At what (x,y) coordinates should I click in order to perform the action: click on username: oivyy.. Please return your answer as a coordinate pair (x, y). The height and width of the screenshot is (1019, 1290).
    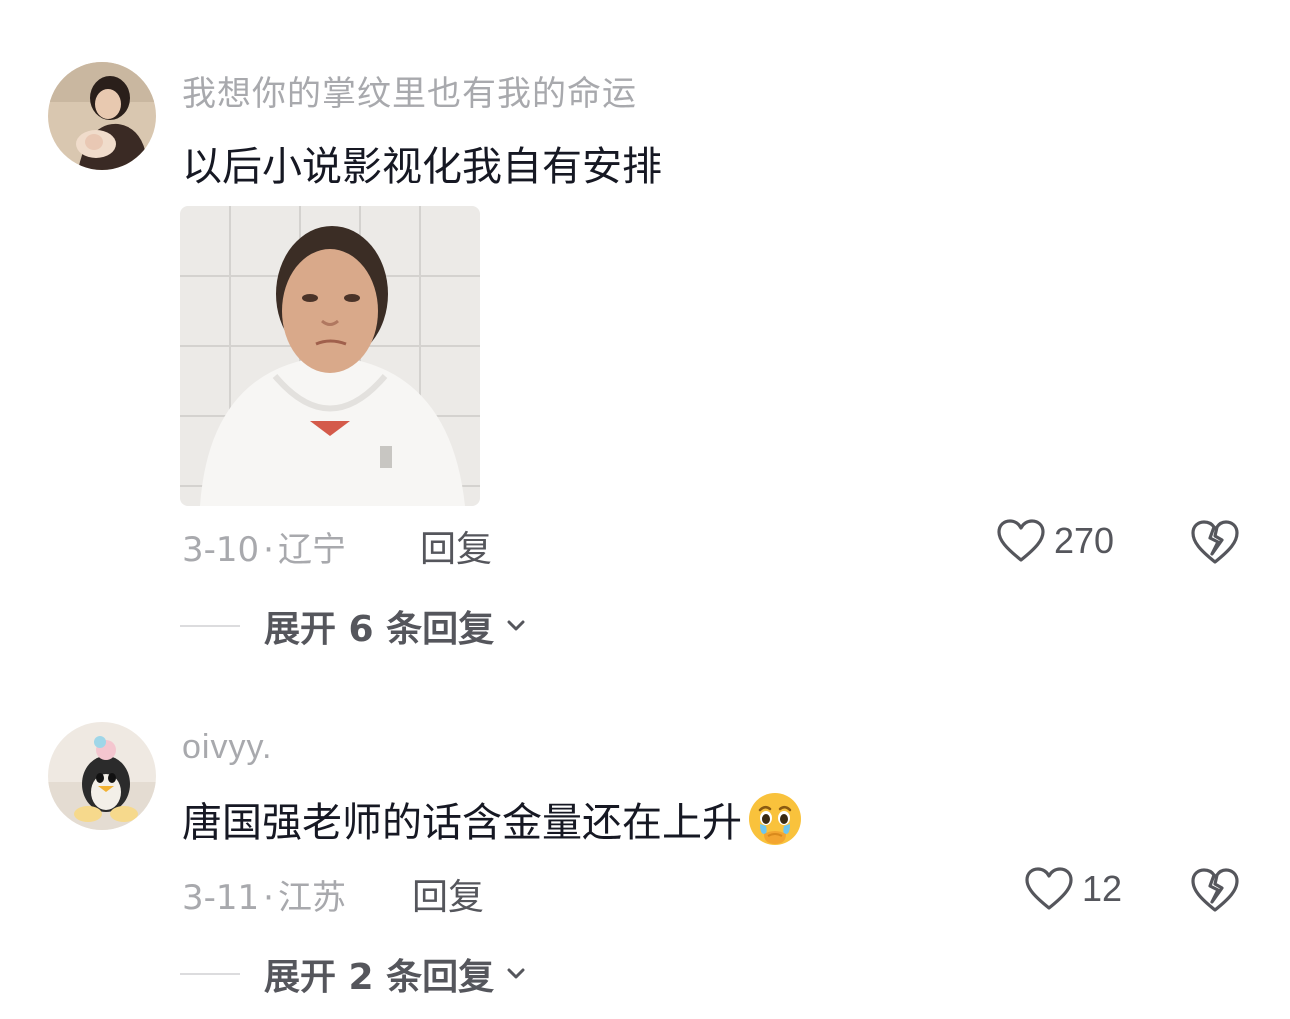
    Looking at the image, I should click on (227, 747).